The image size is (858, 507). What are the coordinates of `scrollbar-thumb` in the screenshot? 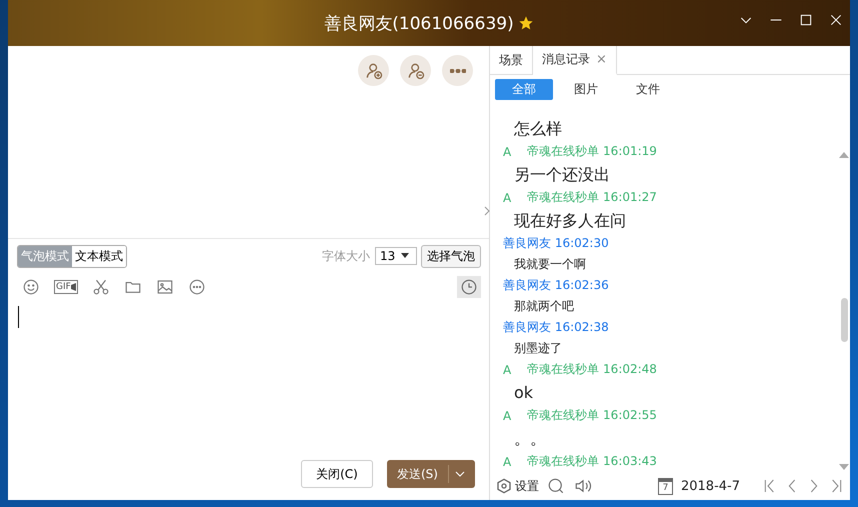 It's located at (844, 320).